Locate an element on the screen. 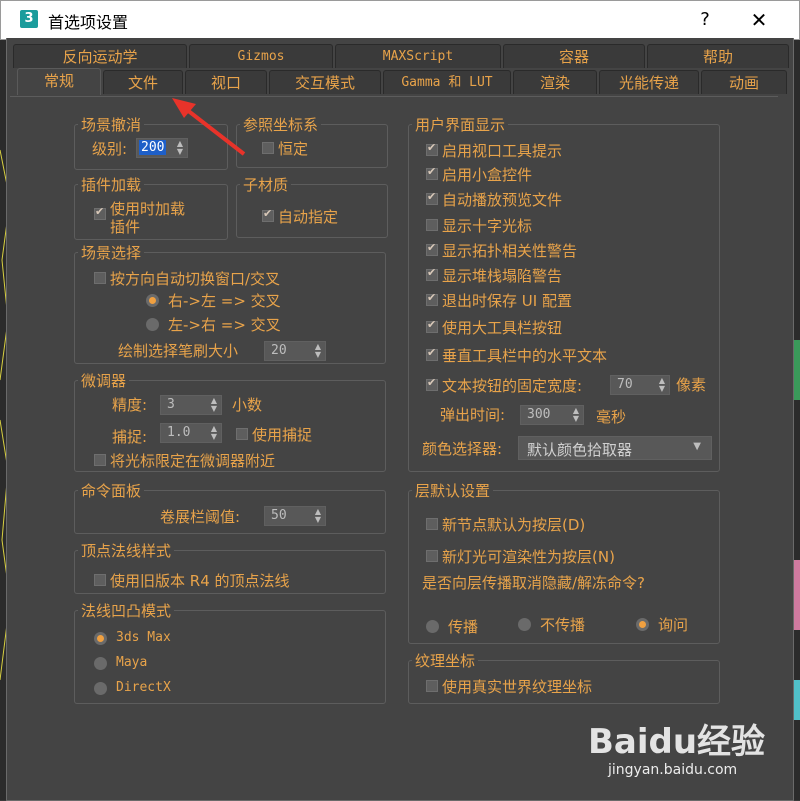  precision-value: 3 is located at coordinates (171, 404).